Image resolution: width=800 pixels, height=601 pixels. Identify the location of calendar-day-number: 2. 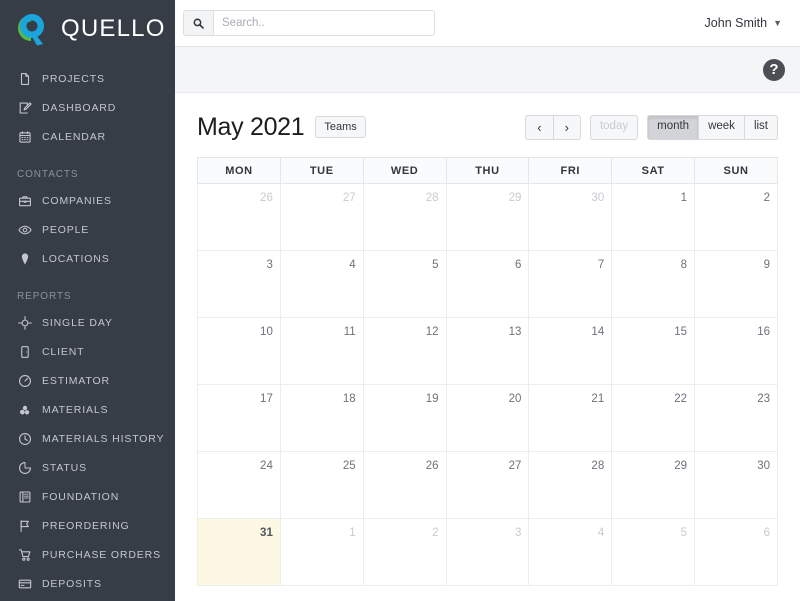
(766, 198).